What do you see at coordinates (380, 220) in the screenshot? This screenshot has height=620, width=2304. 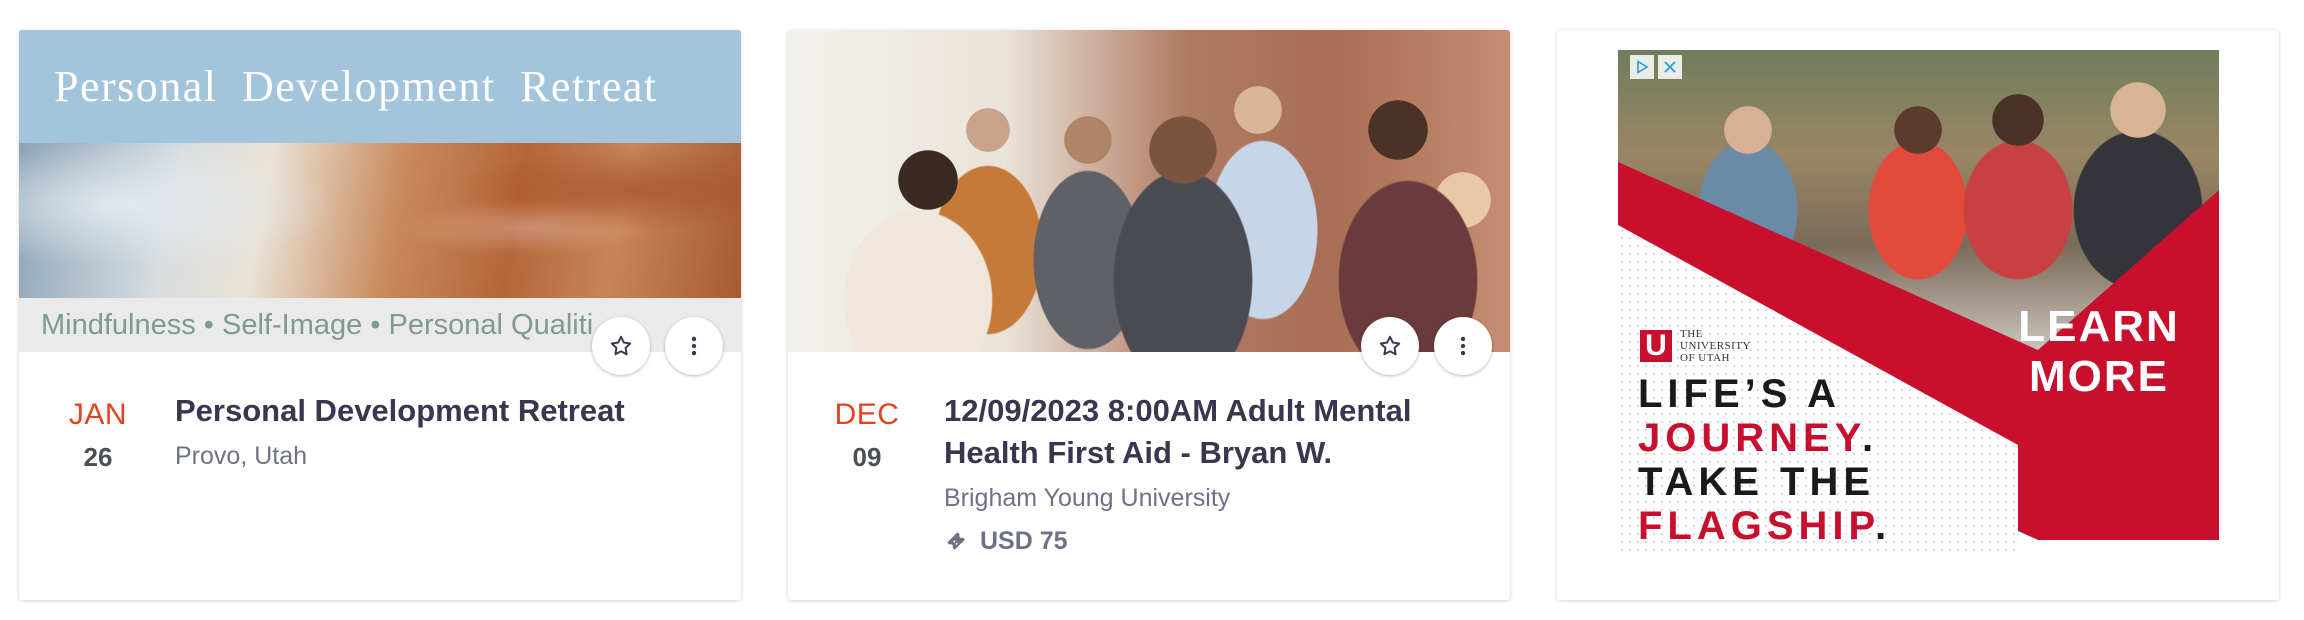 I see `banner-beach-photo` at bounding box center [380, 220].